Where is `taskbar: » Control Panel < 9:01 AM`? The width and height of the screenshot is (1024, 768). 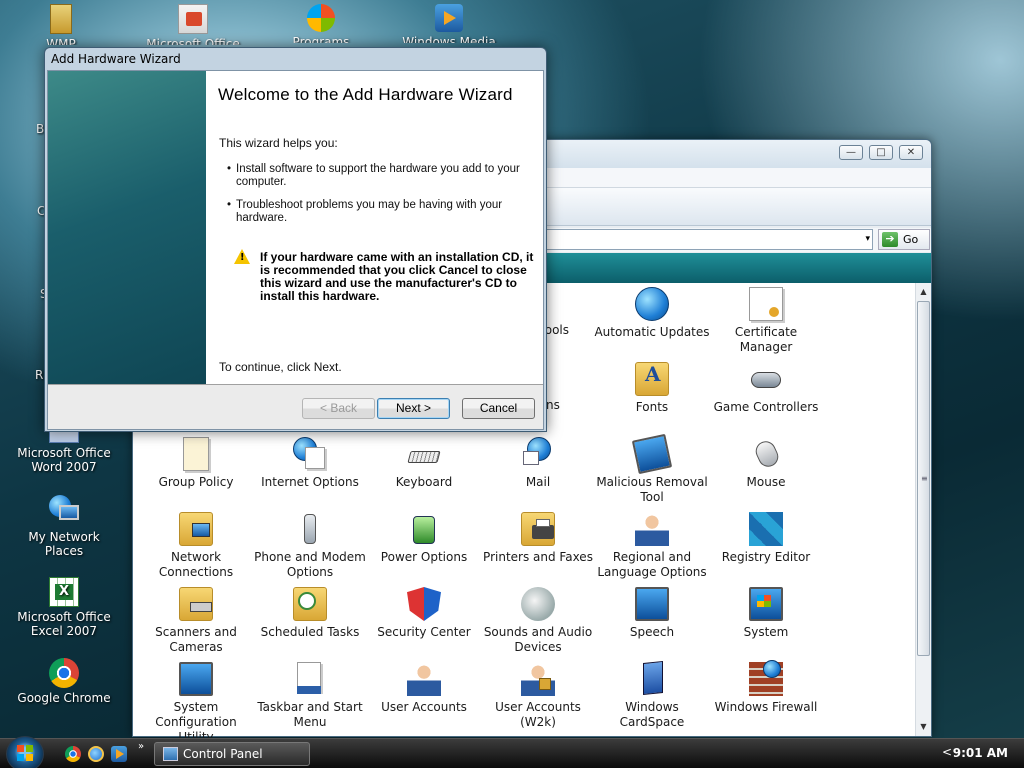 taskbar: » Control Panel < 9:01 AM is located at coordinates (512, 752).